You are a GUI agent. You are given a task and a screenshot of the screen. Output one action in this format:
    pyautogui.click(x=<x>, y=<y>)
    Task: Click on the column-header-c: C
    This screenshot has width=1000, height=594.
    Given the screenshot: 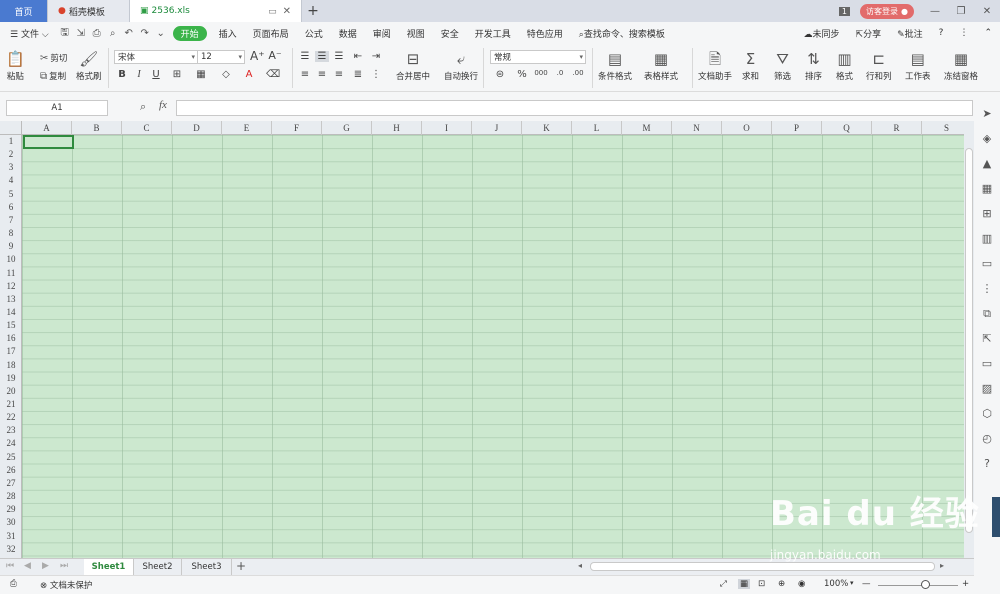 What is the action you would take?
    pyautogui.click(x=147, y=128)
    